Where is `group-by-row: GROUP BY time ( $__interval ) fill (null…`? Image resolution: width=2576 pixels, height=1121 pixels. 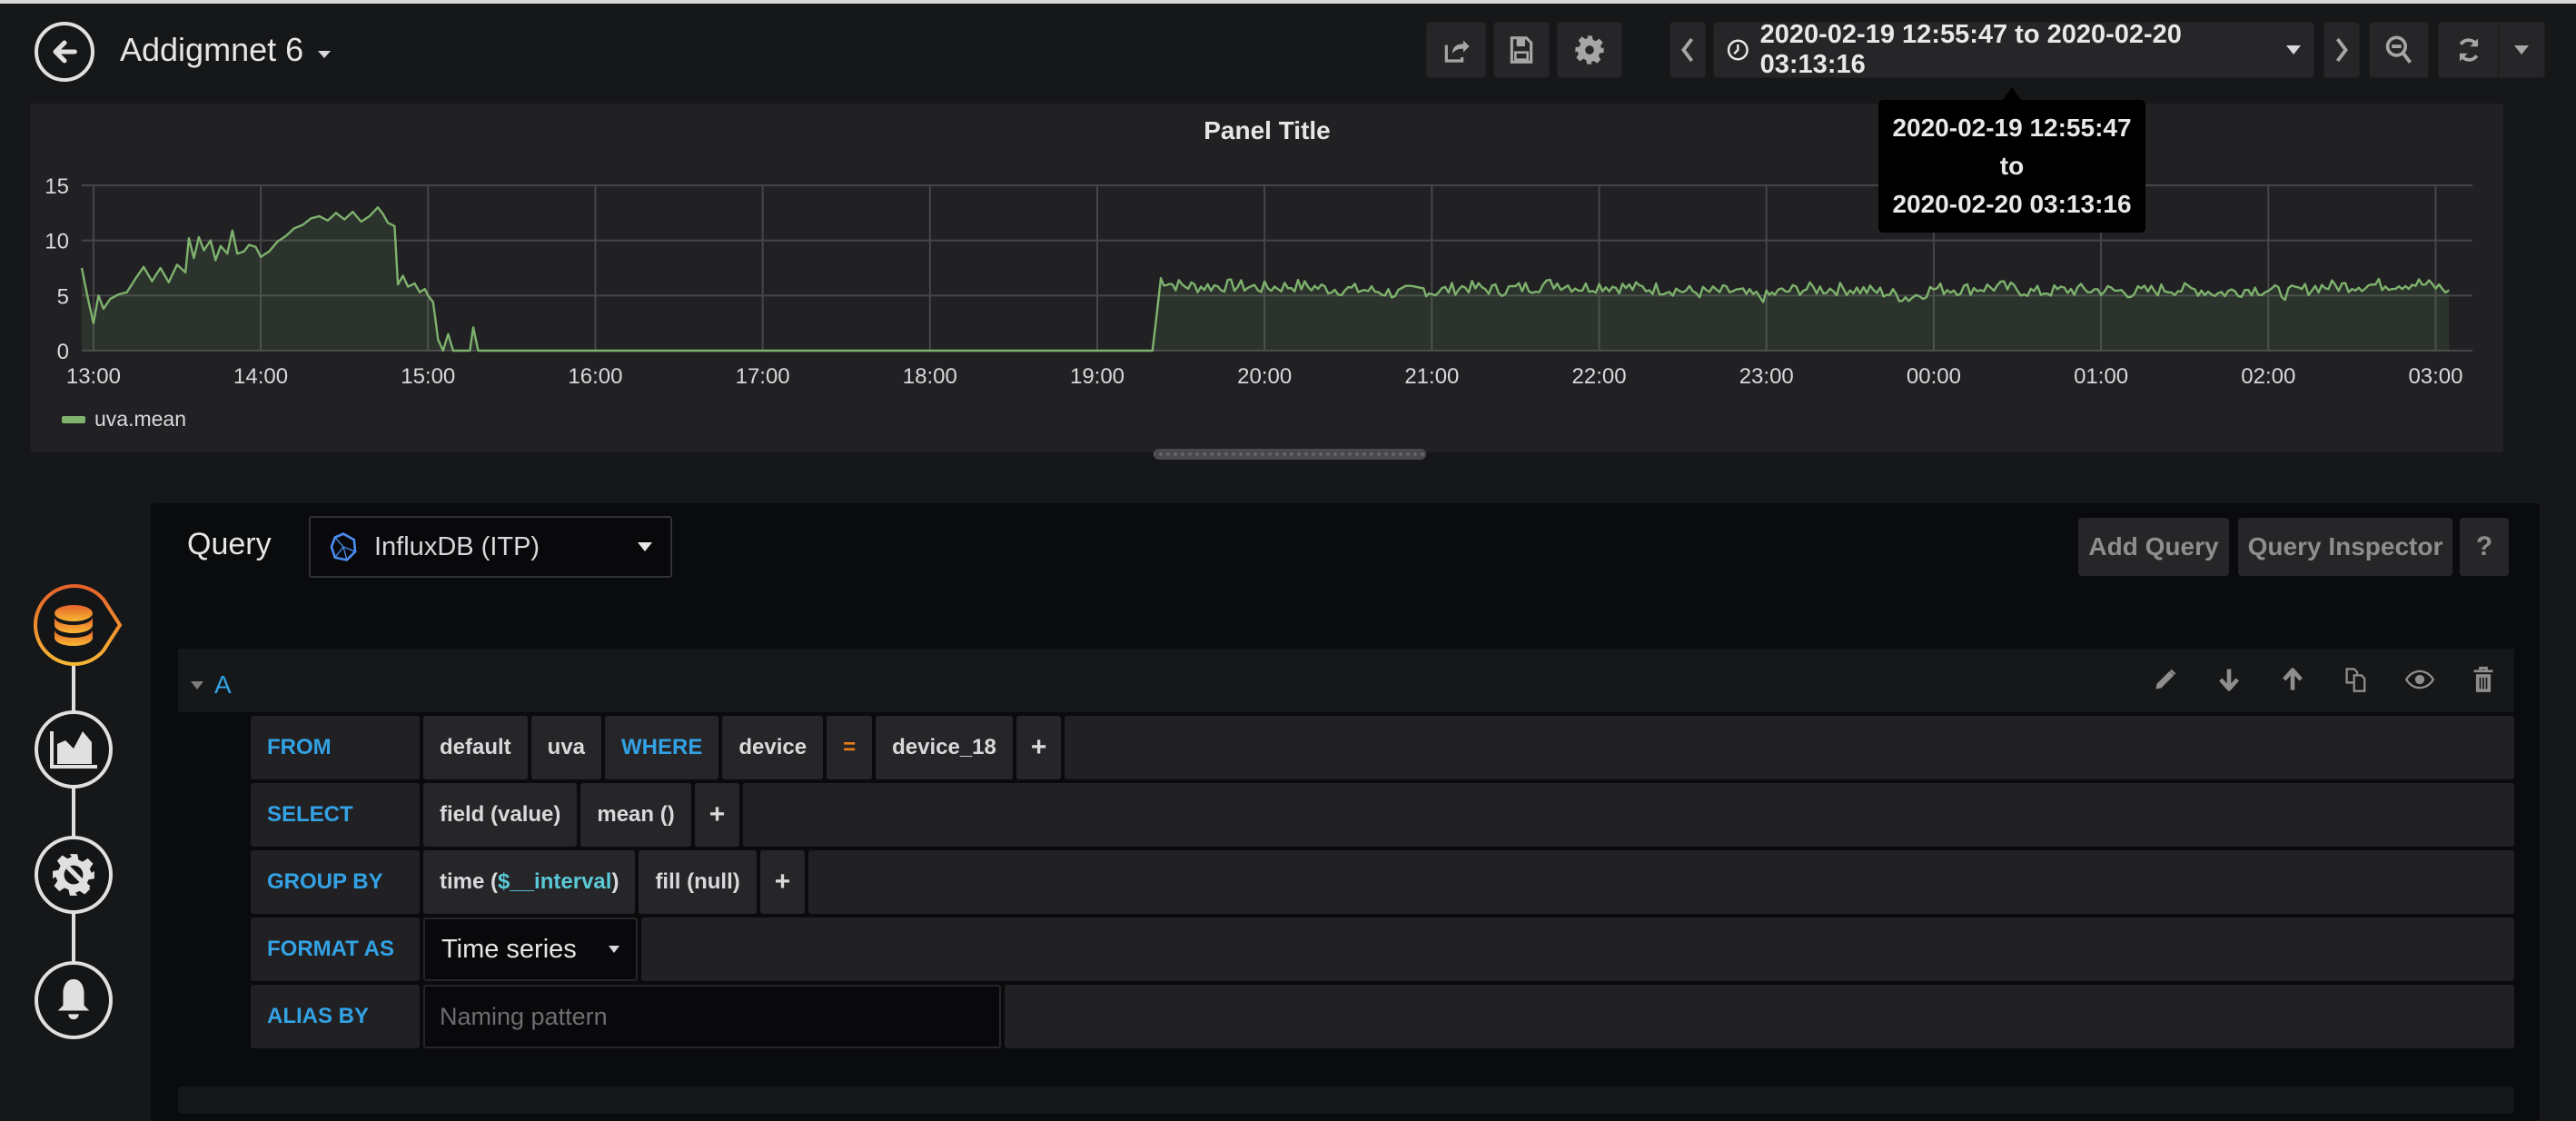 group-by-row: GROUP BY time ( $__interval ) fill (null… is located at coordinates (1382, 882).